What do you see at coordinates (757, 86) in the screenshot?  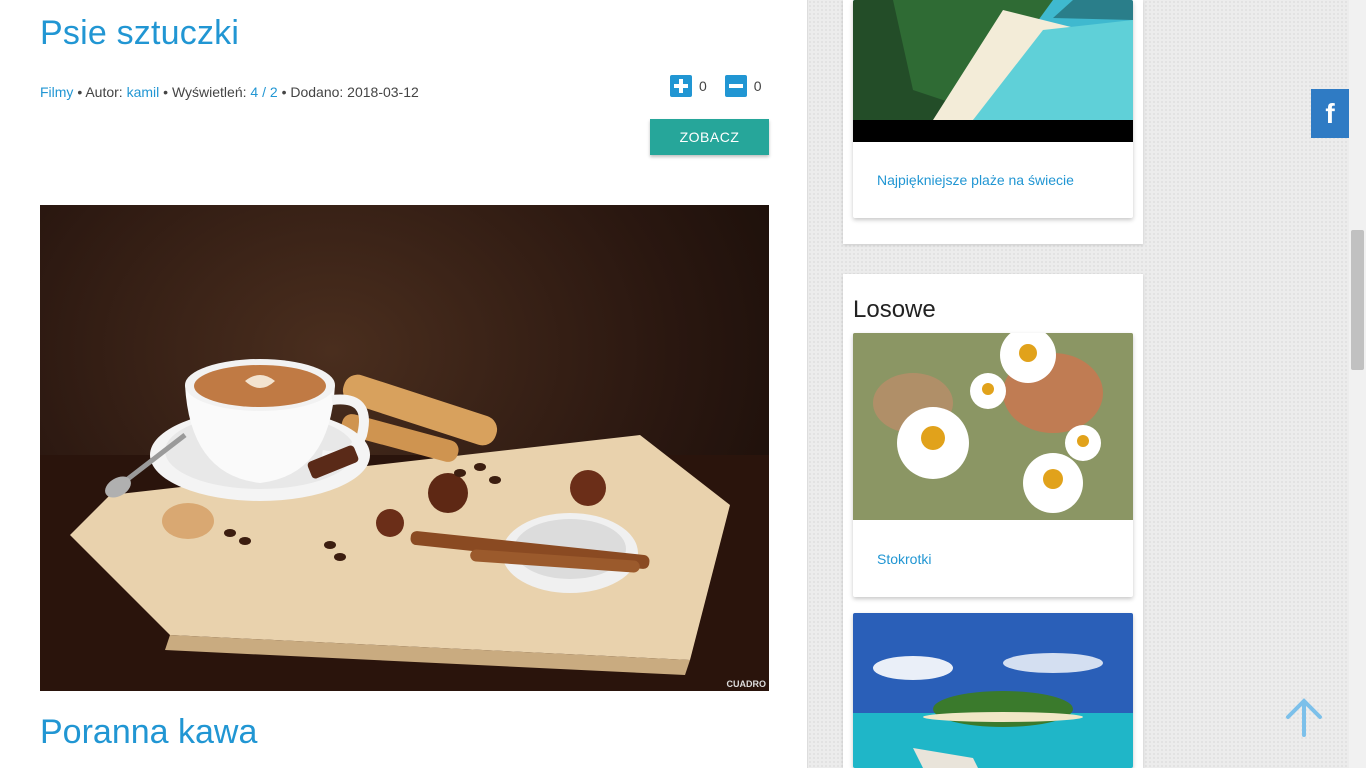 I see `downvote-count: 0` at bounding box center [757, 86].